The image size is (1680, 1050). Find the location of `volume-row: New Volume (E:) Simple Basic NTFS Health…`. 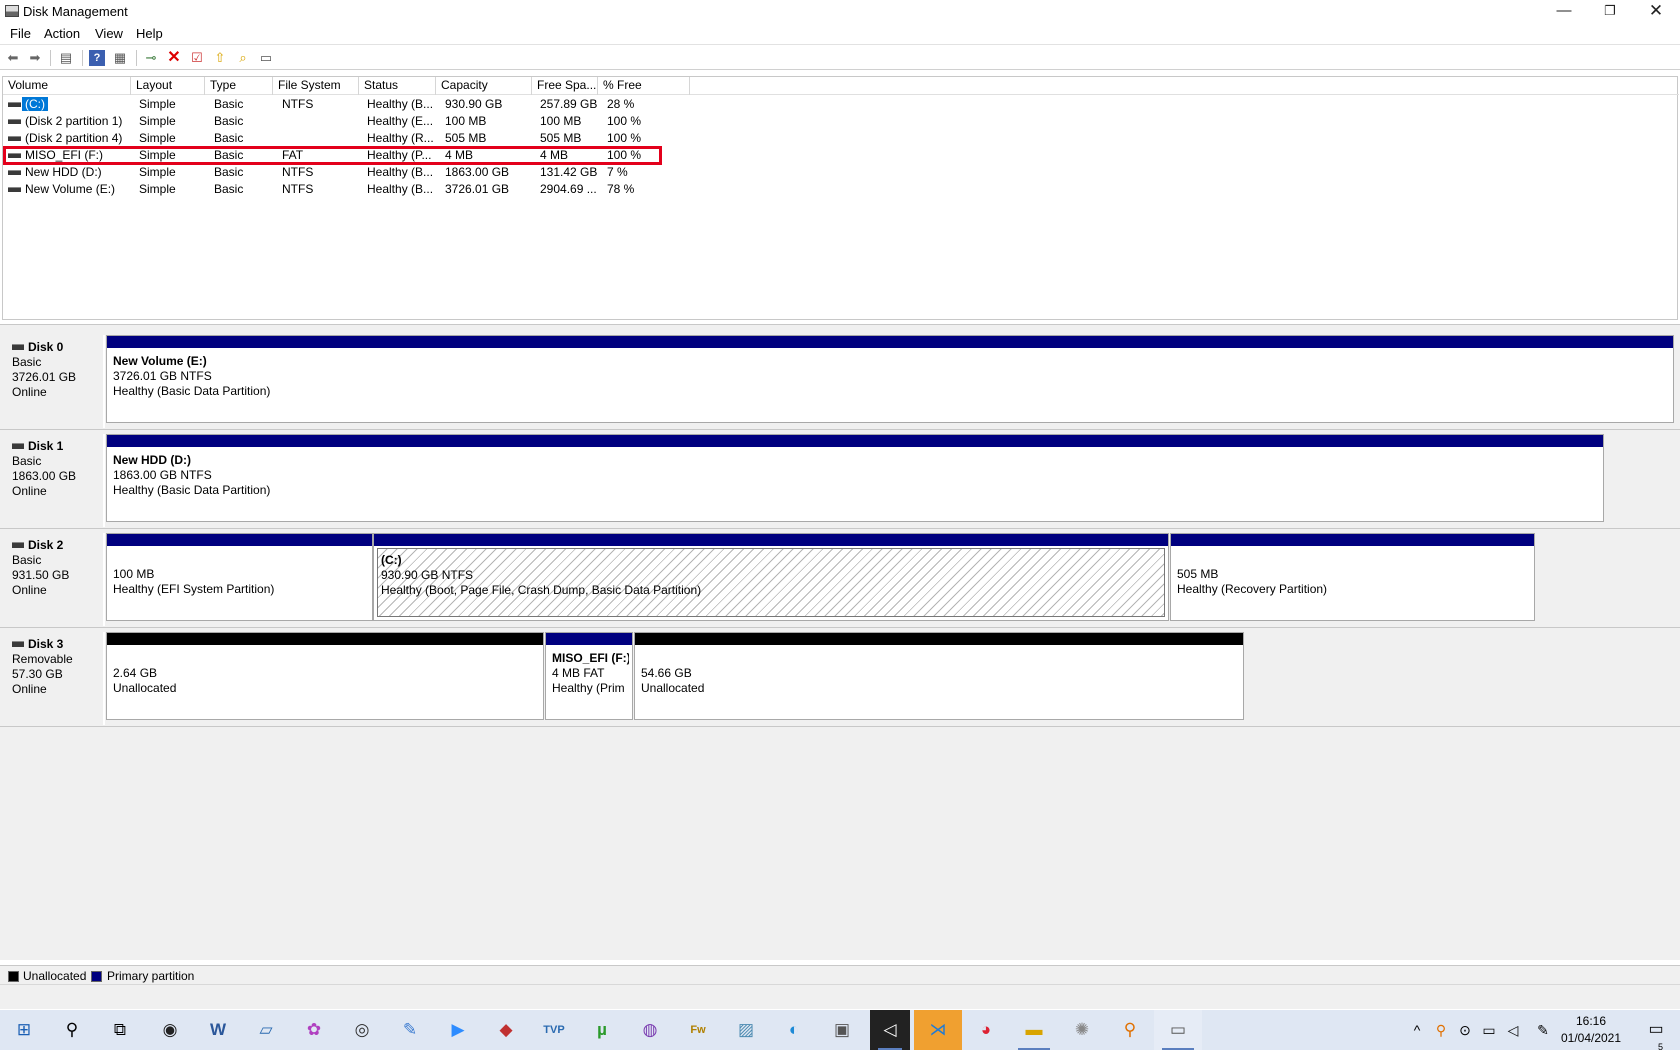

volume-row: New Volume (E:) Simple Basic NTFS Health… is located at coordinates (353, 189).